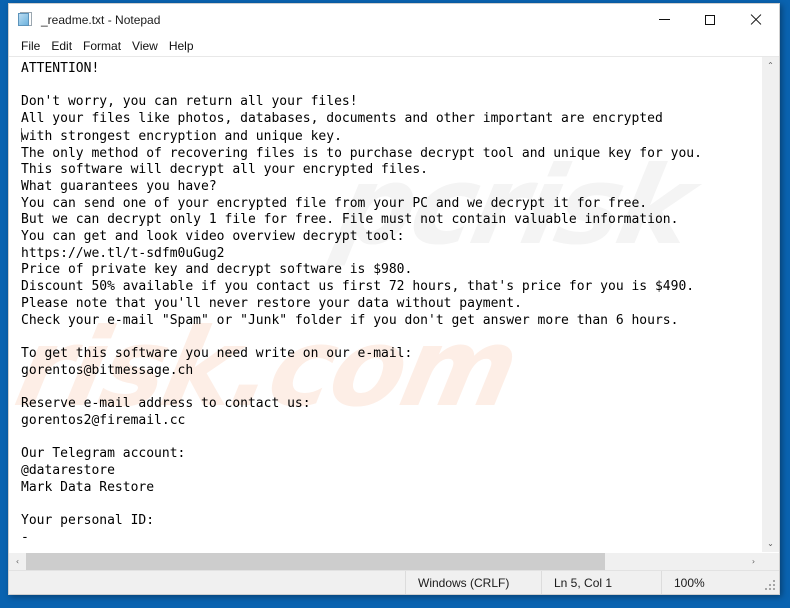  What do you see at coordinates (145, 46) in the screenshot?
I see `menu-item-view: View` at bounding box center [145, 46].